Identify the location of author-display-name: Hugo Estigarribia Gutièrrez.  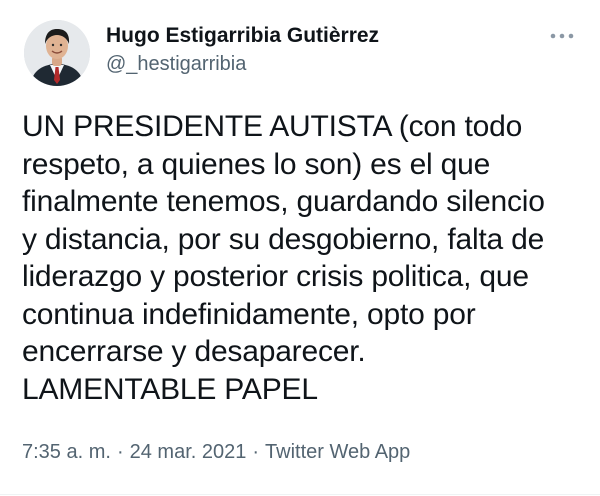
(242, 36).